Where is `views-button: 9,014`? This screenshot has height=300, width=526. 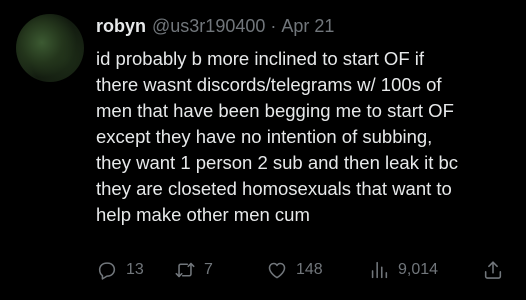 views-button: 9,014 is located at coordinates (403, 270).